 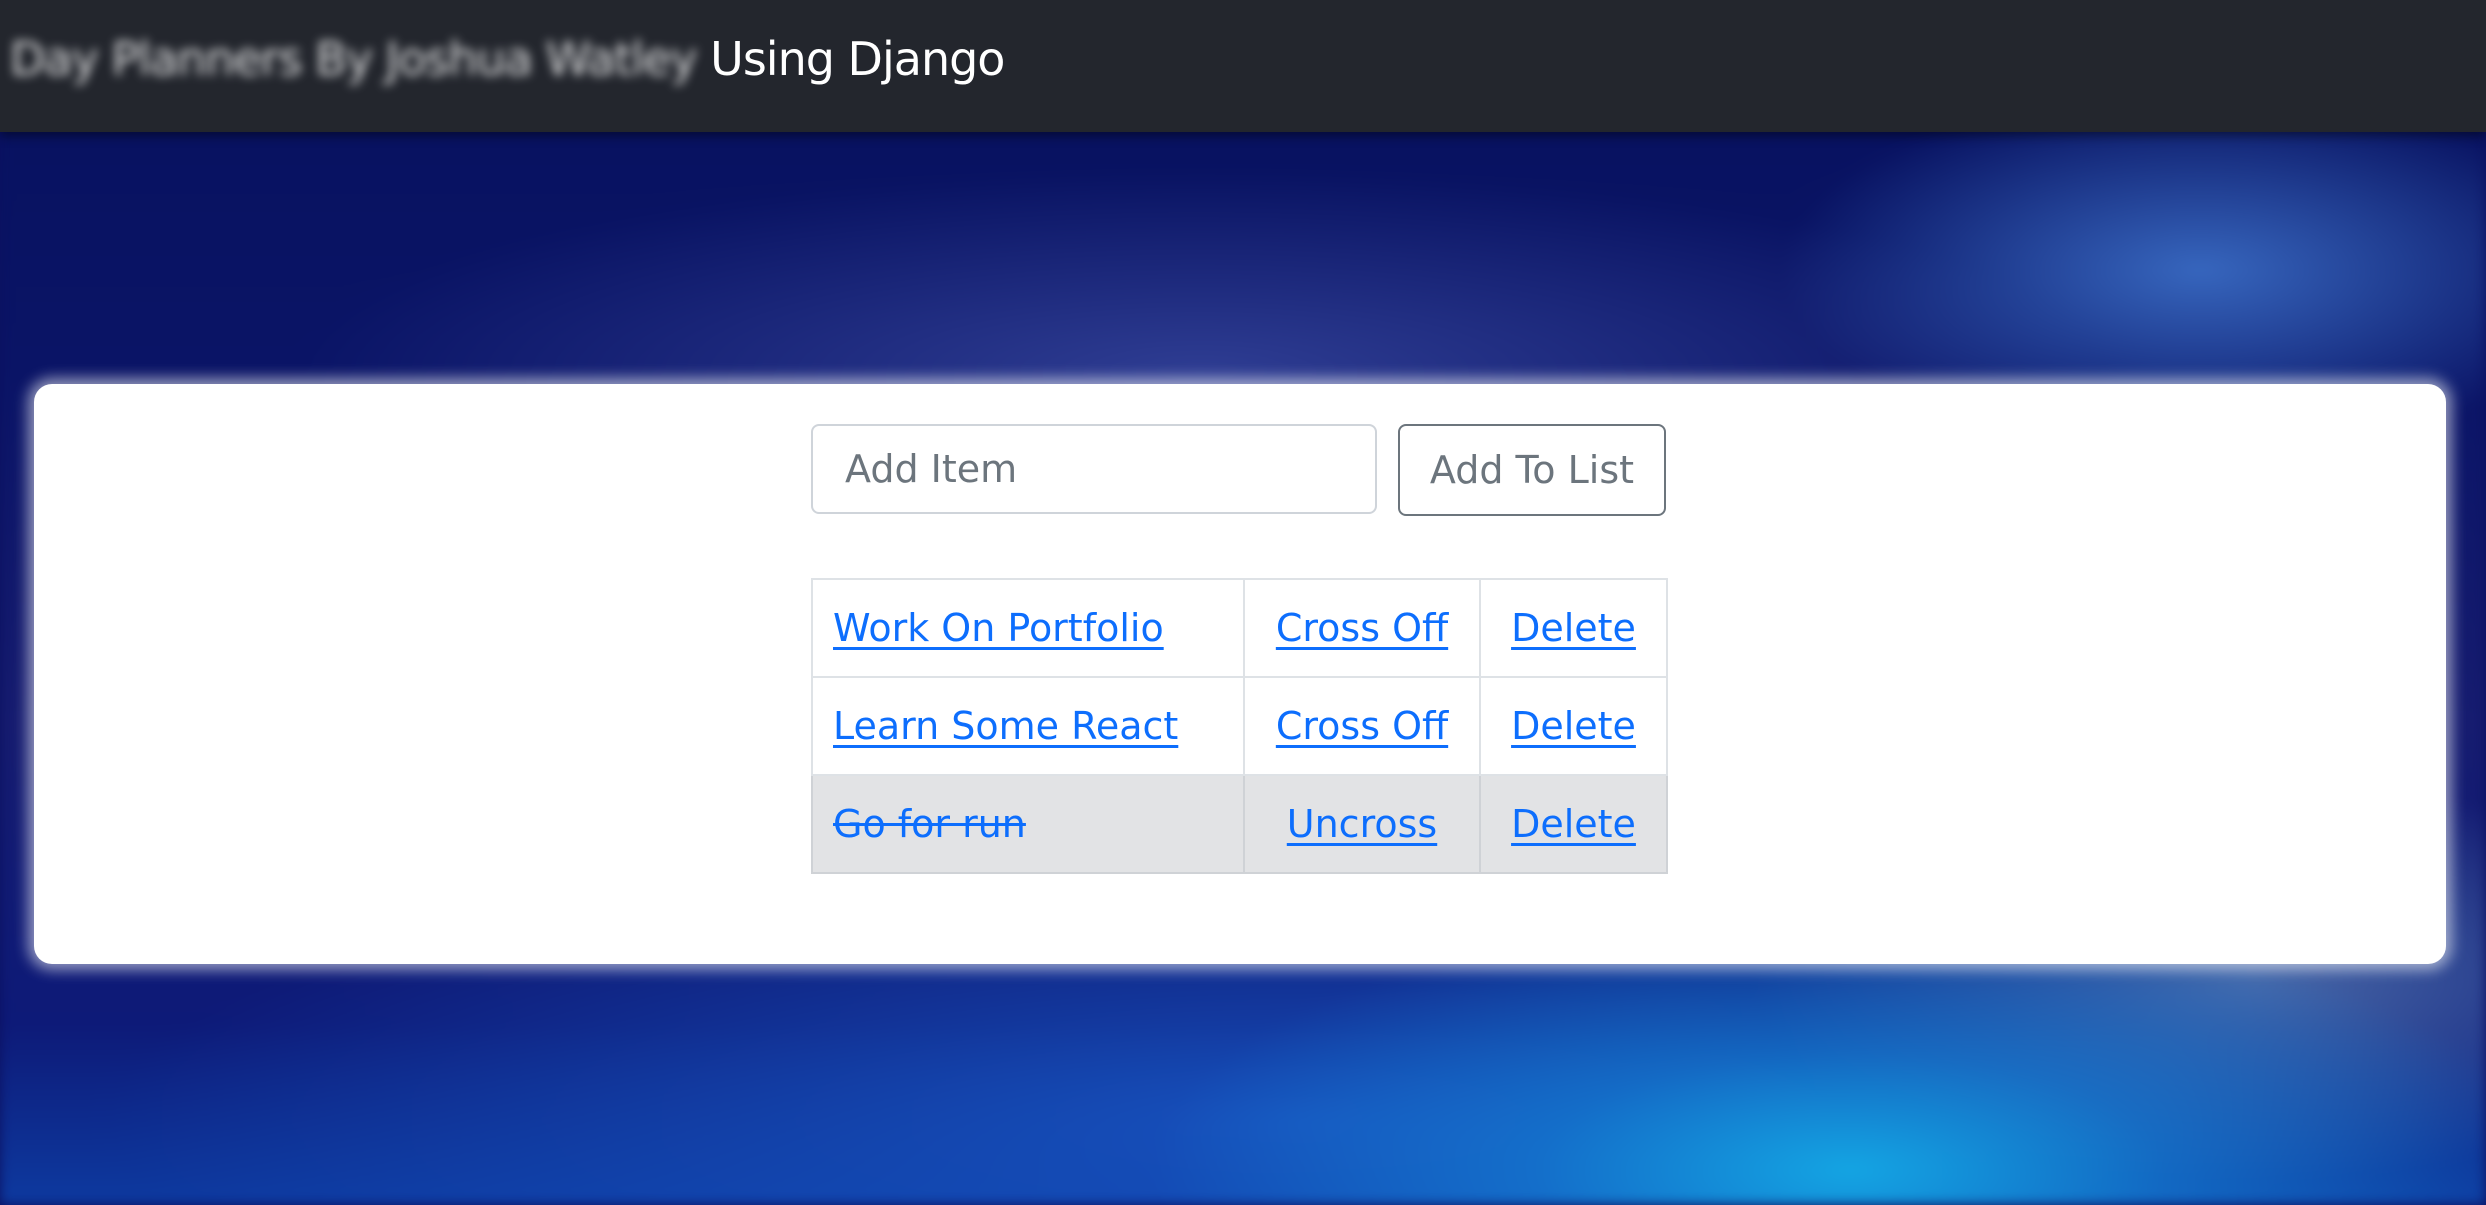 I want to click on todo-item-cell: Learn Some React, so click(x=1028, y=726).